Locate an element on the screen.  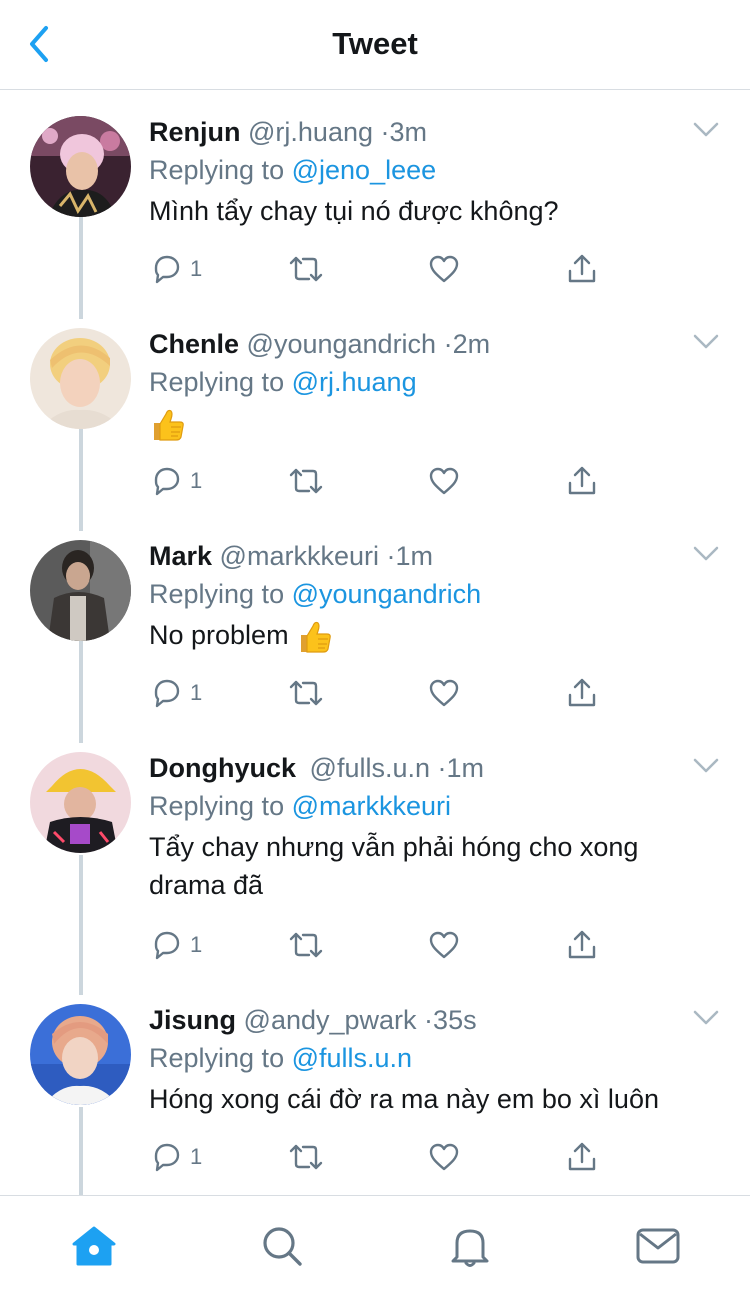
replying-to-line: Replying to @fulls.u.n is located at coordinates (280, 1058).